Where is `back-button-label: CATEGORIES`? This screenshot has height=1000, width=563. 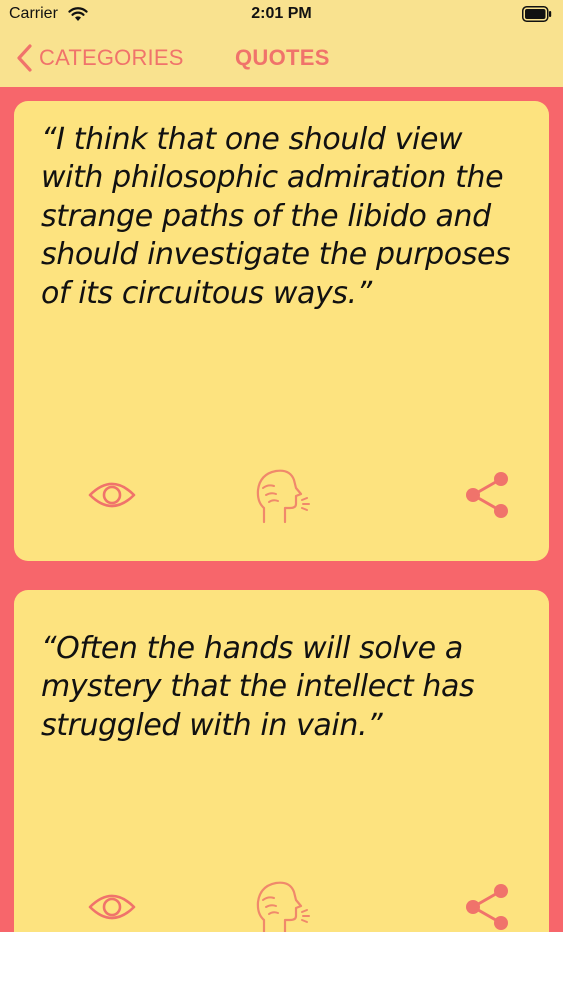 back-button-label: CATEGORIES is located at coordinates (111, 57).